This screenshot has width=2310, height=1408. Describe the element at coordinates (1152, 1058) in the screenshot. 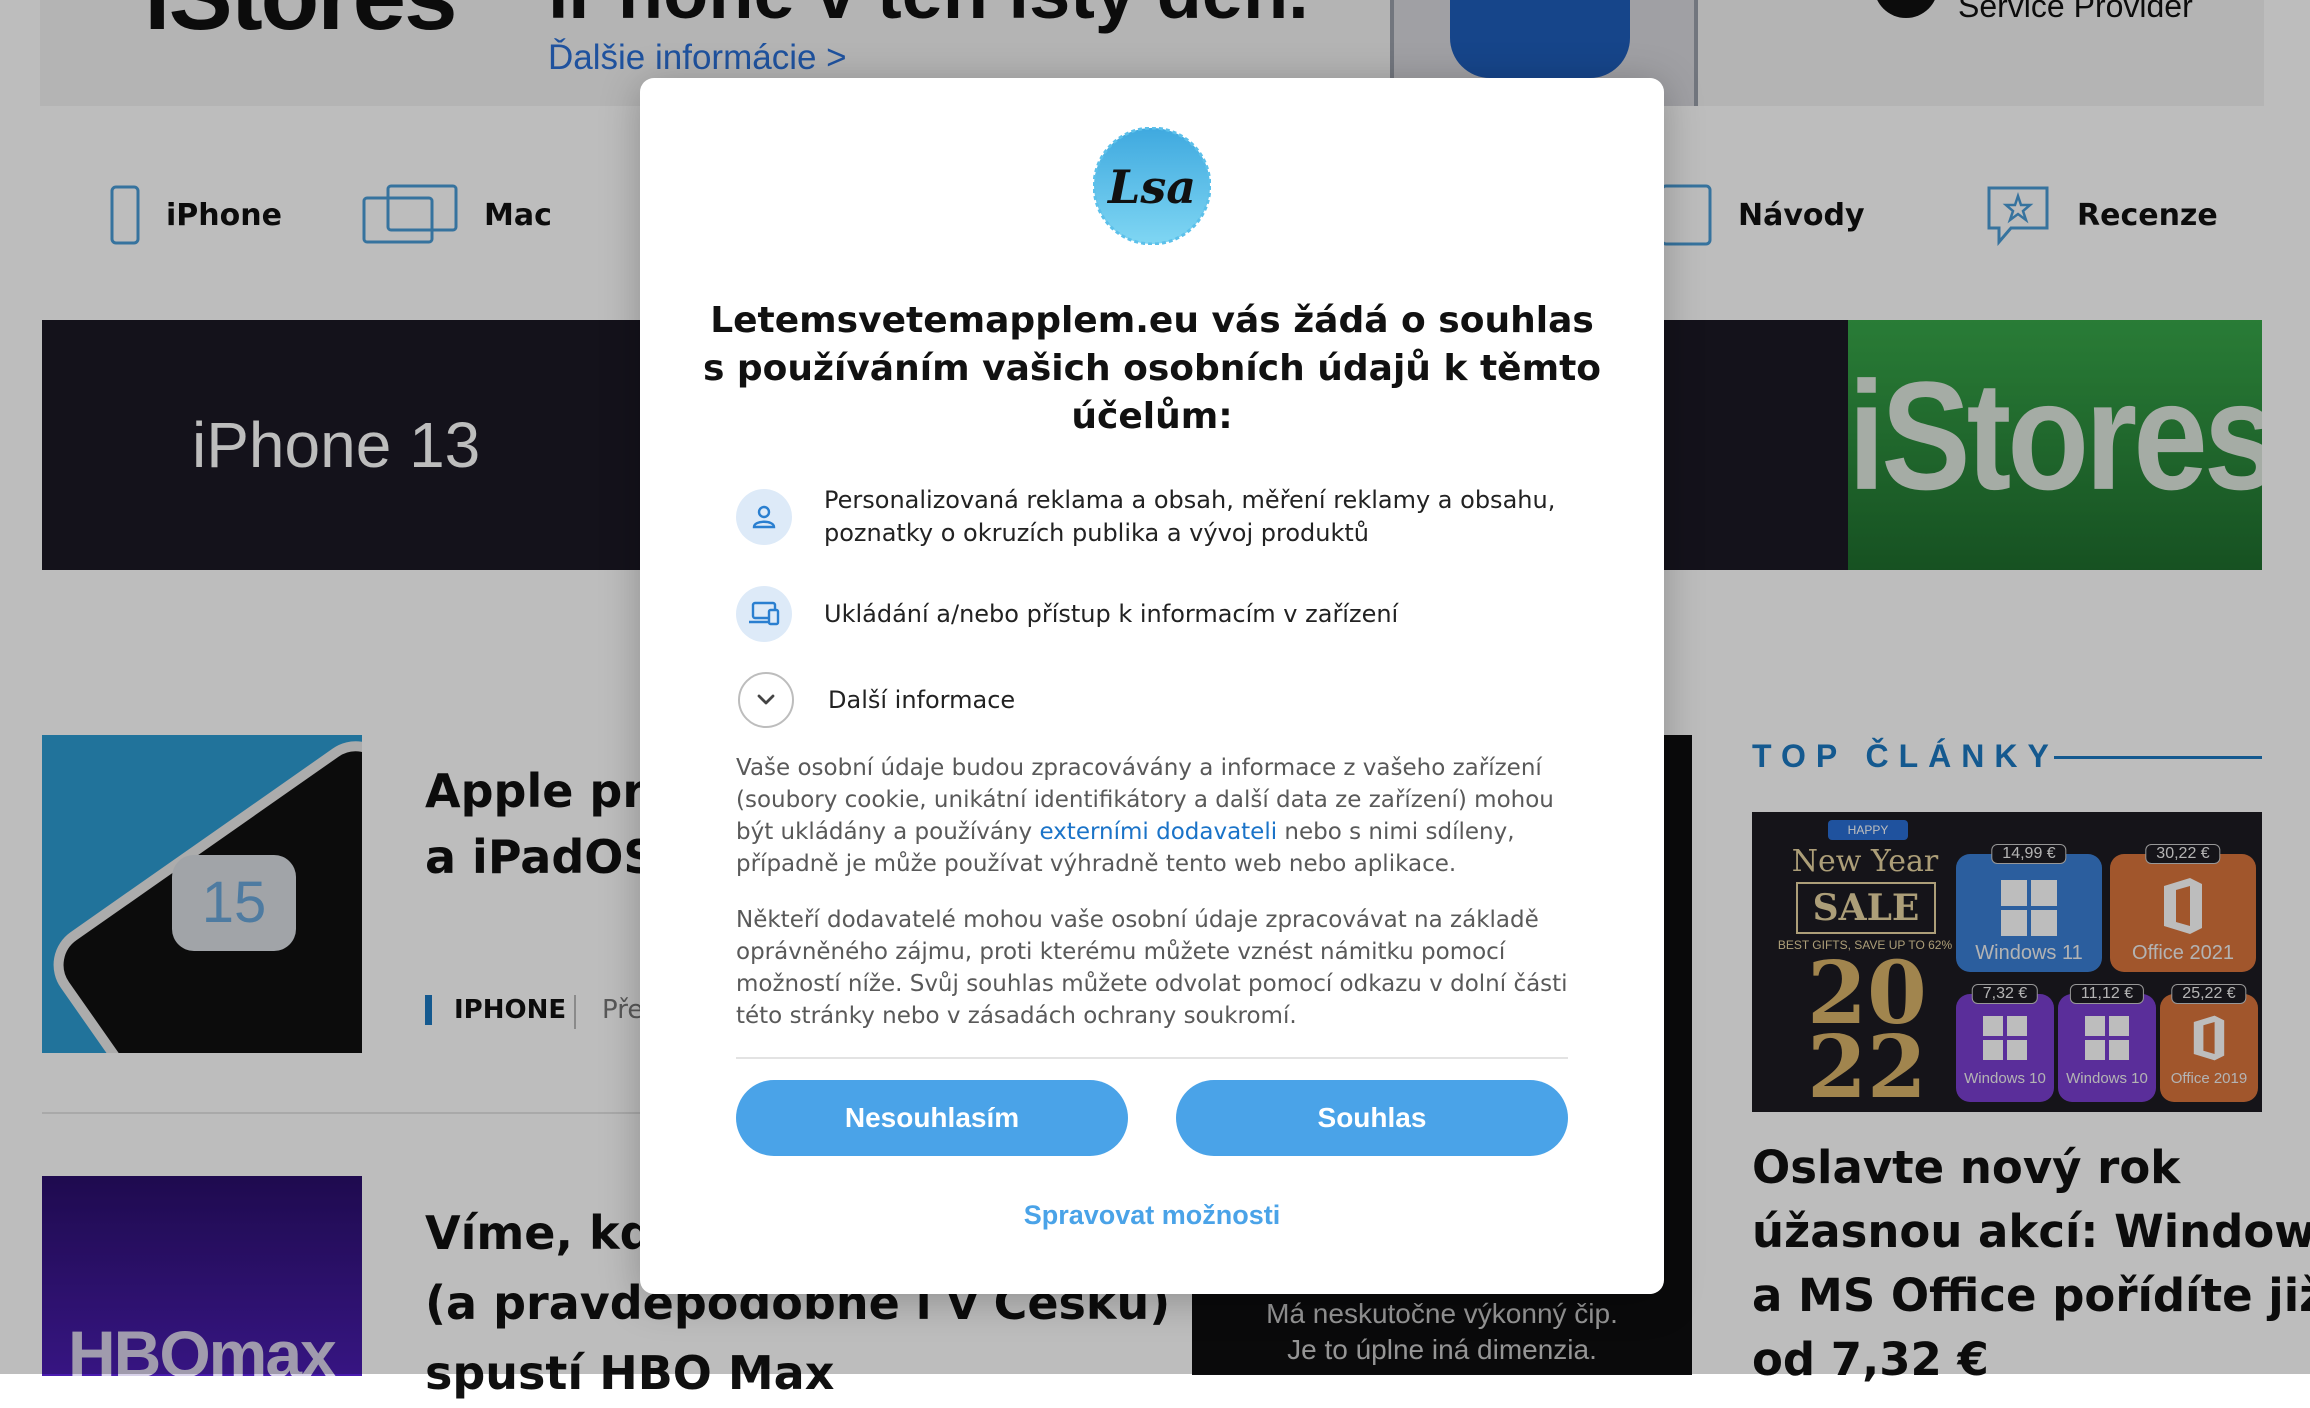

I see `divider` at that location.